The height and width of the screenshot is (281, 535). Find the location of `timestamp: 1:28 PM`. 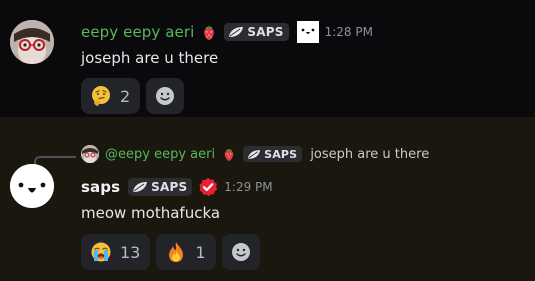

timestamp: 1:28 PM is located at coordinates (349, 32).